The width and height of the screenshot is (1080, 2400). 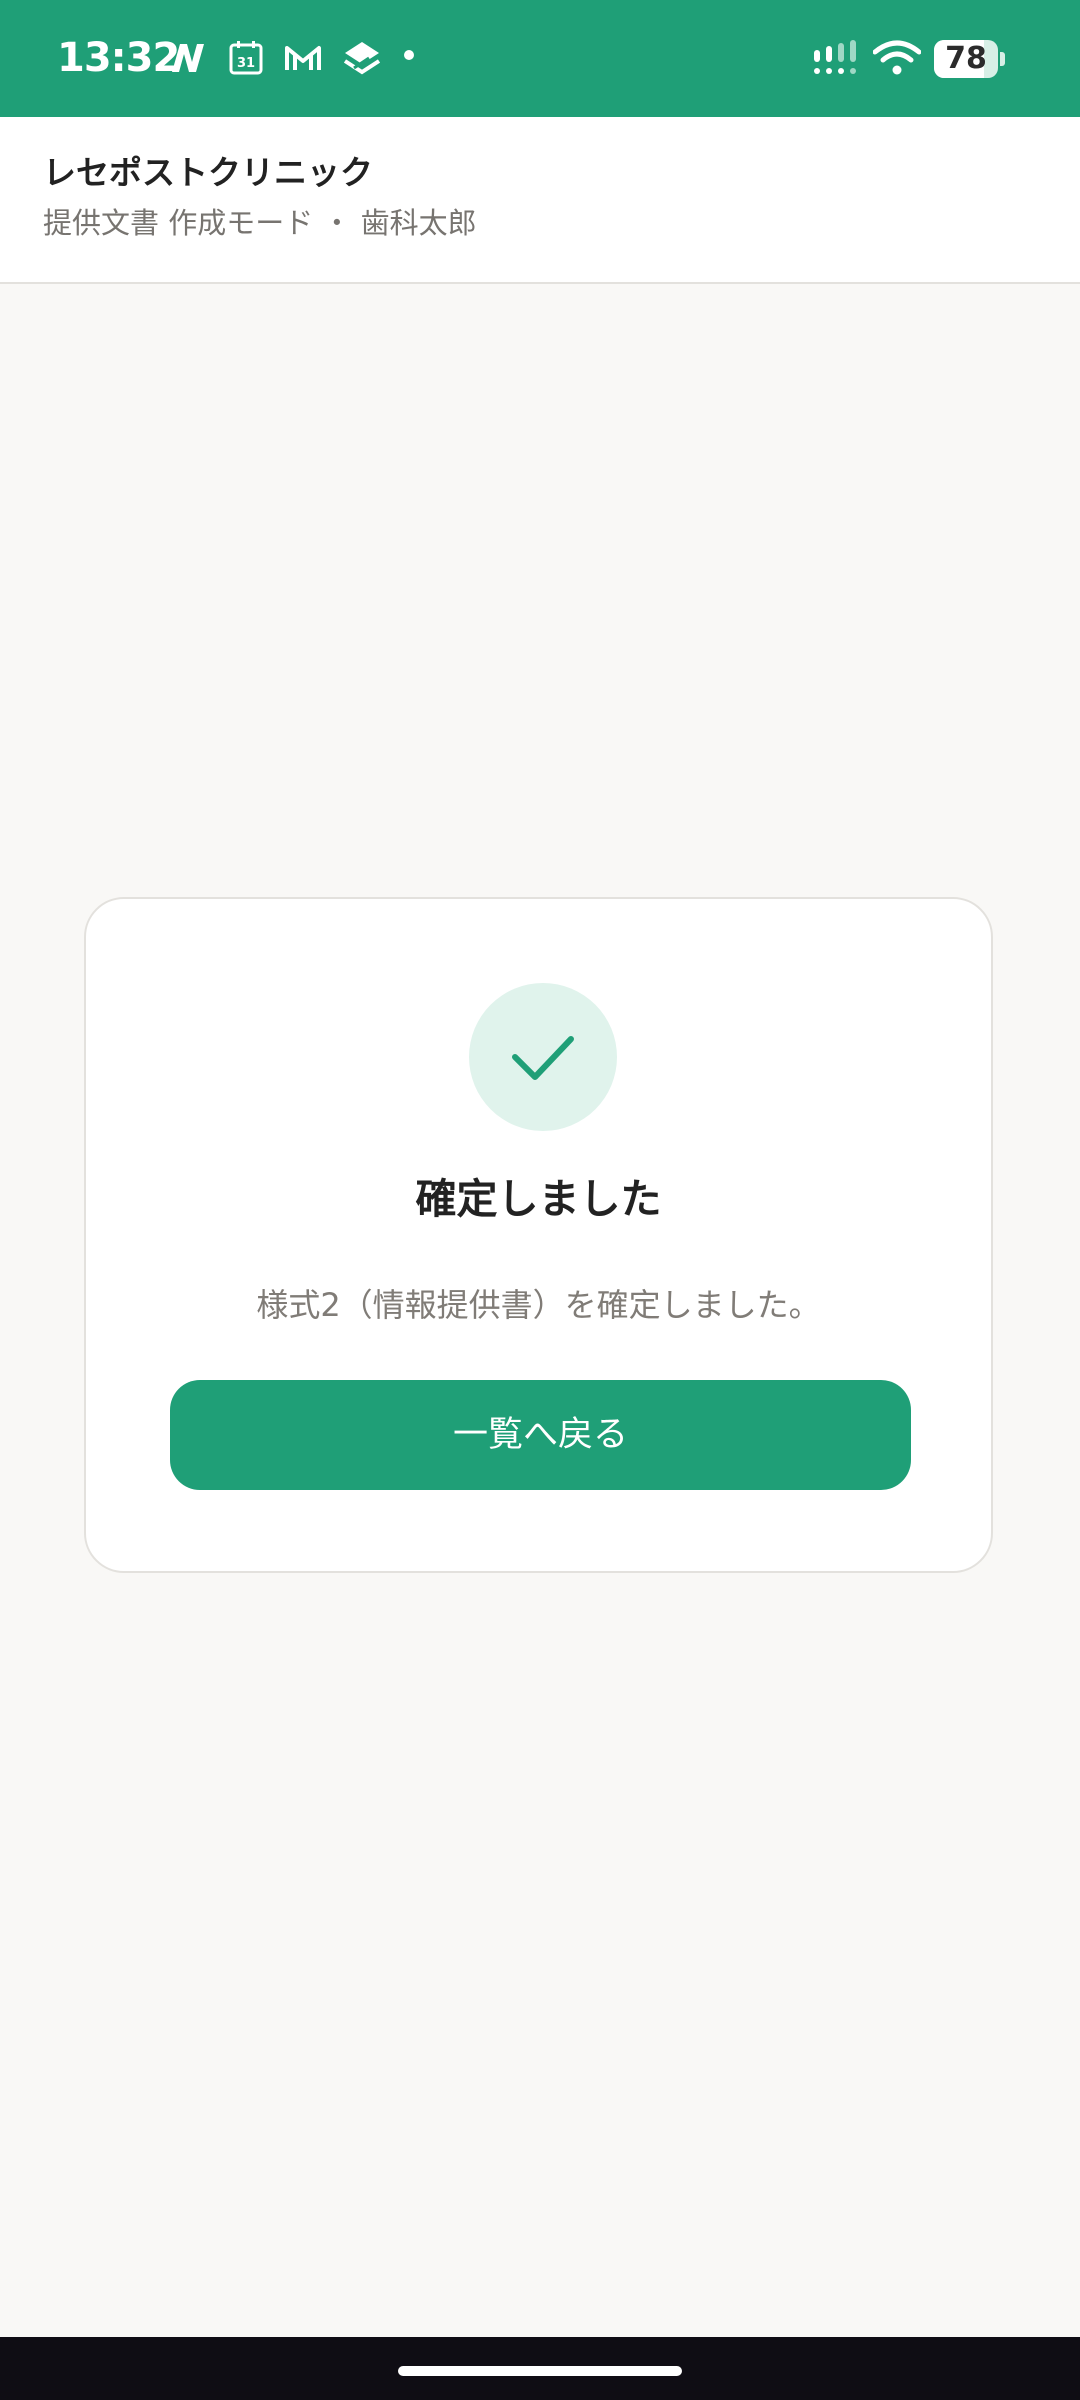 I want to click on battery-body: 78, so click(x=966, y=59).